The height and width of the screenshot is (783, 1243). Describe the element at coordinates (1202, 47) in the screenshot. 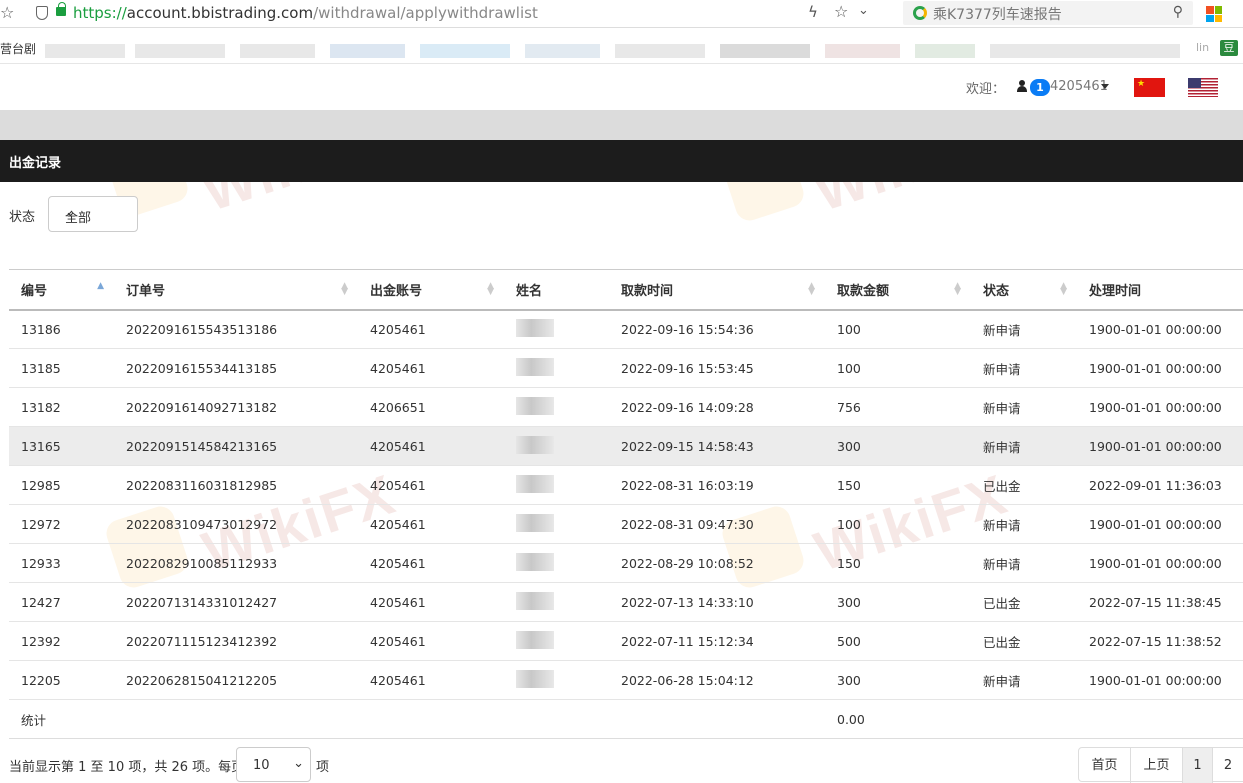

I see `bookmark-item: lin` at that location.